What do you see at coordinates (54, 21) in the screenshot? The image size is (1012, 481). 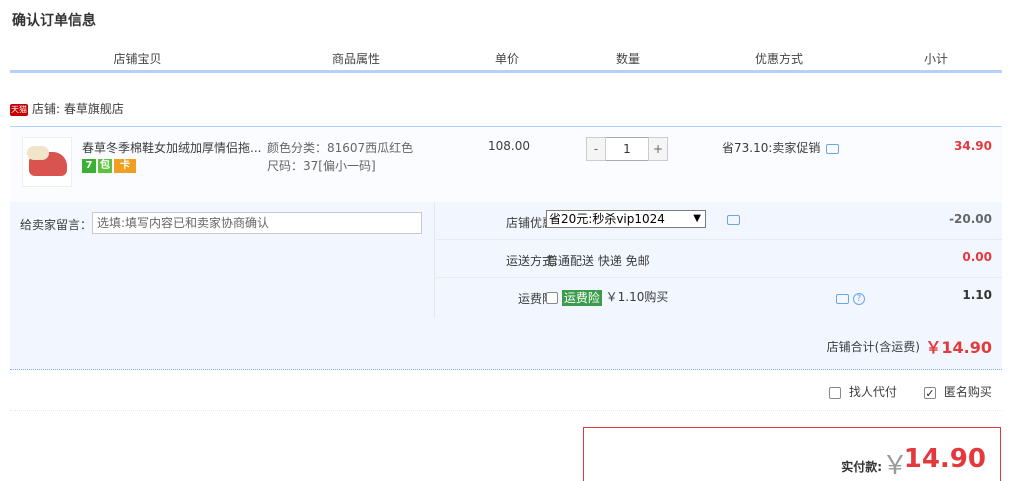 I see `page-title: 确认订单信息` at bounding box center [54, 21].